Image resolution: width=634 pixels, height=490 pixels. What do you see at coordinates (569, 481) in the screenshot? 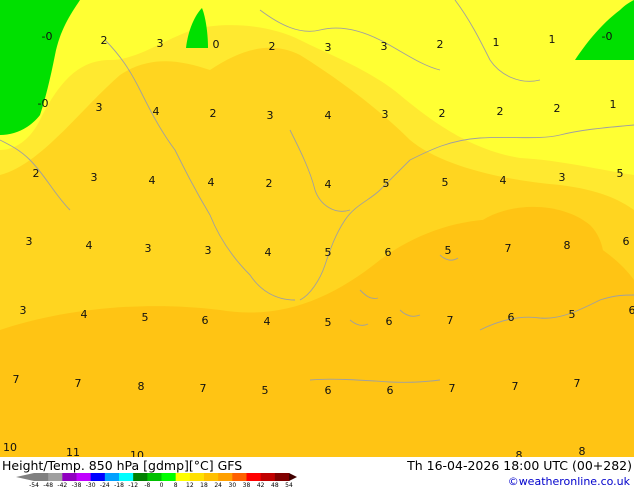
I see `credit-link: ©weatheronline.co.uk` at bounding box center [569, 481].